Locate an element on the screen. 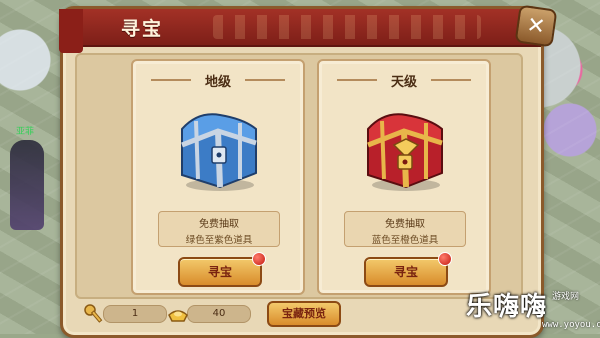  key-count: 1 is located at coordinates (135, 314).